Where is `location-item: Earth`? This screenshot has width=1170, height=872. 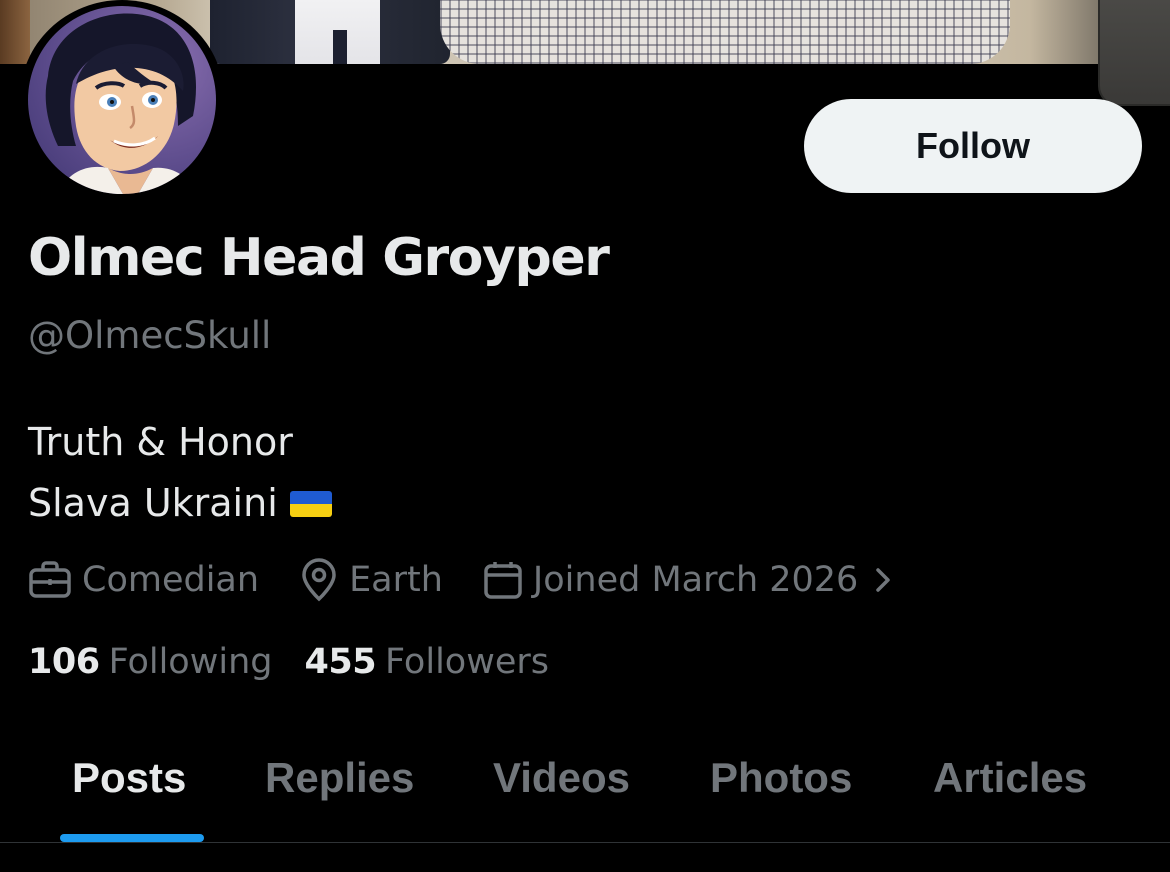 location-item: Earth is located at coordinates (371, 580).